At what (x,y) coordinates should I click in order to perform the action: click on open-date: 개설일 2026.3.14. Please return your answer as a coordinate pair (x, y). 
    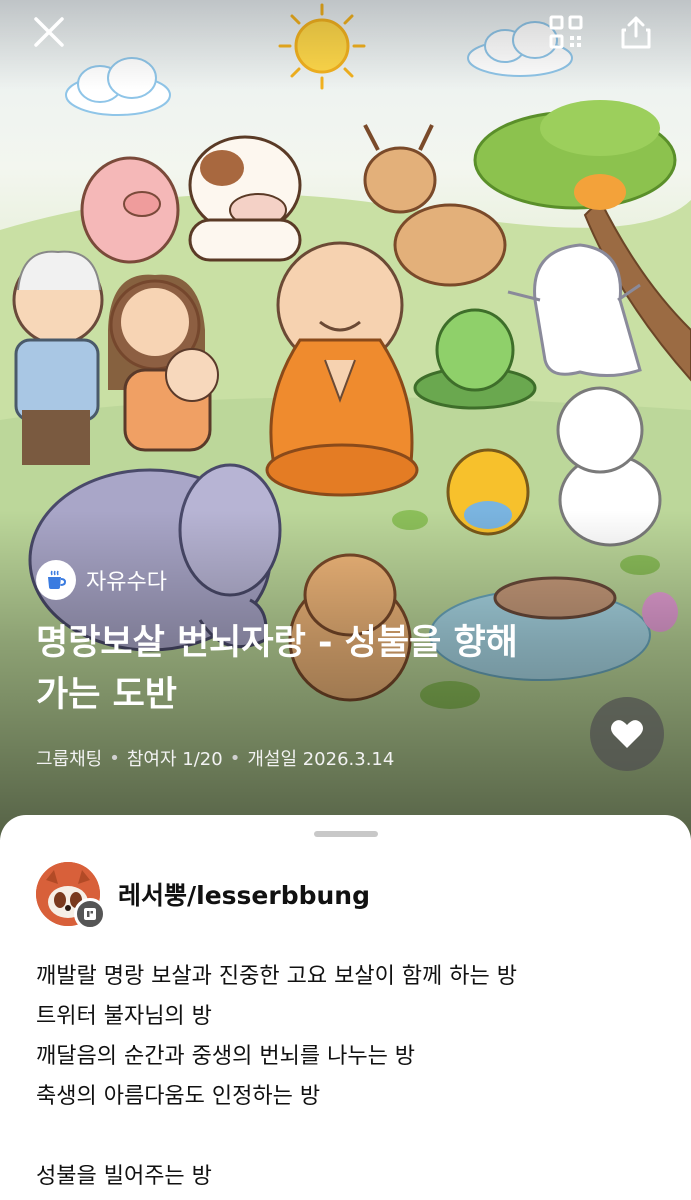
    Looking at the image, I should click on (321, 759).